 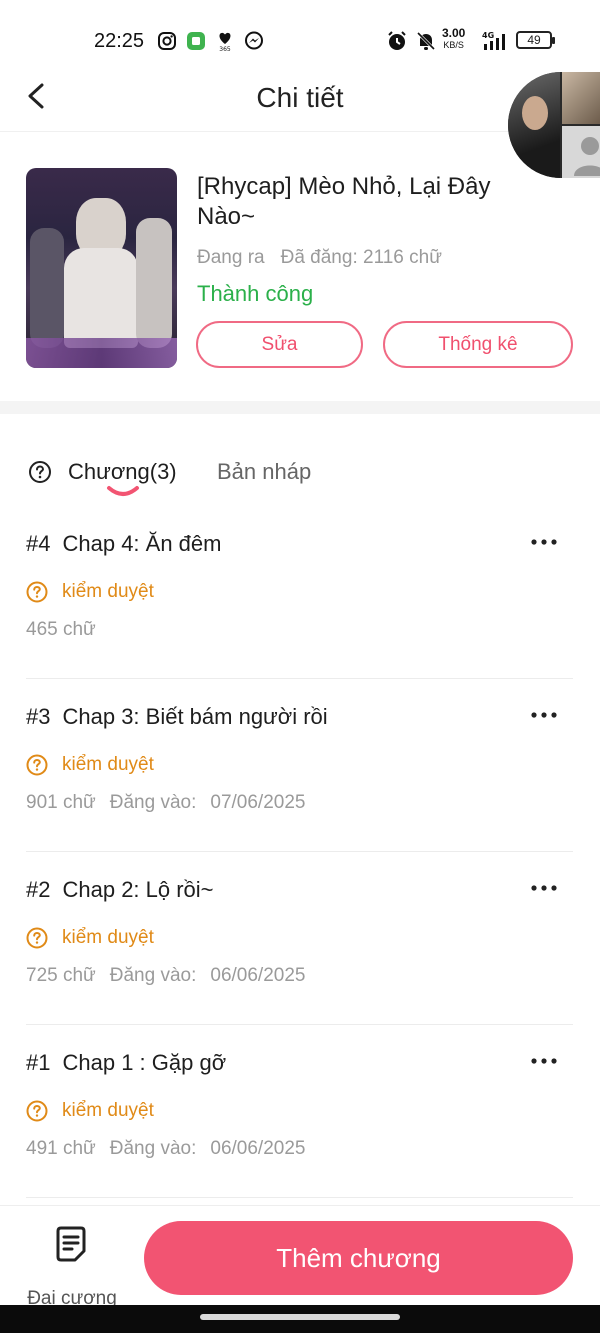 I want to click on chapter-meta: 901 chữ Đăng vào: 07/06/2025, so click(x=165, y=803).